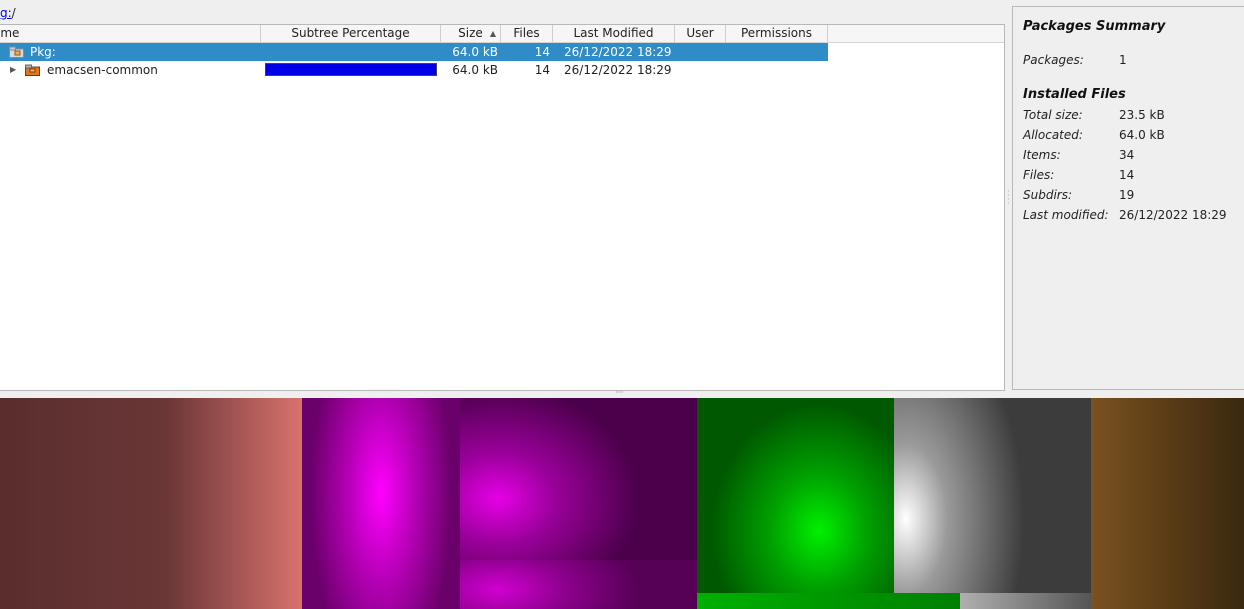 The width and height of the screenshot is (1244, 609). What do you see at coordinates (1173, 215) in the screenshot?
I see `last-modified-value: 26/12/2022 18:29` at bounding box center [1173, 215].